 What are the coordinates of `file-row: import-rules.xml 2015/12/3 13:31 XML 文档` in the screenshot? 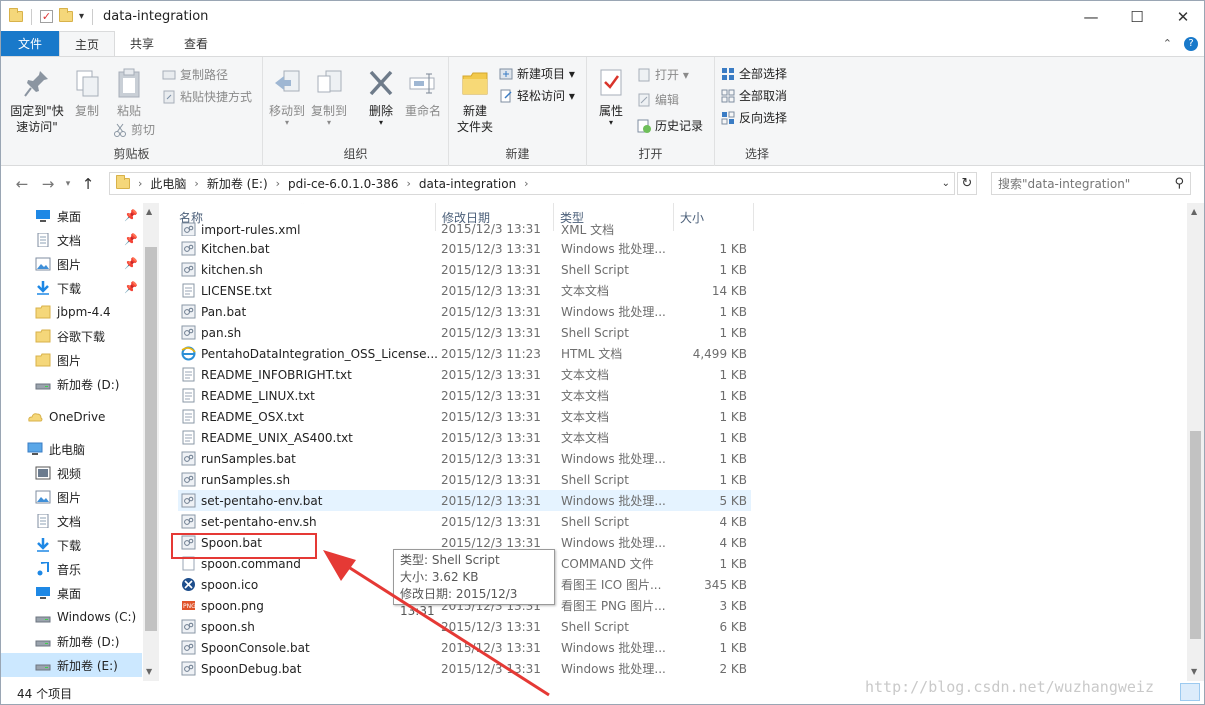 It's located at (464, 229).